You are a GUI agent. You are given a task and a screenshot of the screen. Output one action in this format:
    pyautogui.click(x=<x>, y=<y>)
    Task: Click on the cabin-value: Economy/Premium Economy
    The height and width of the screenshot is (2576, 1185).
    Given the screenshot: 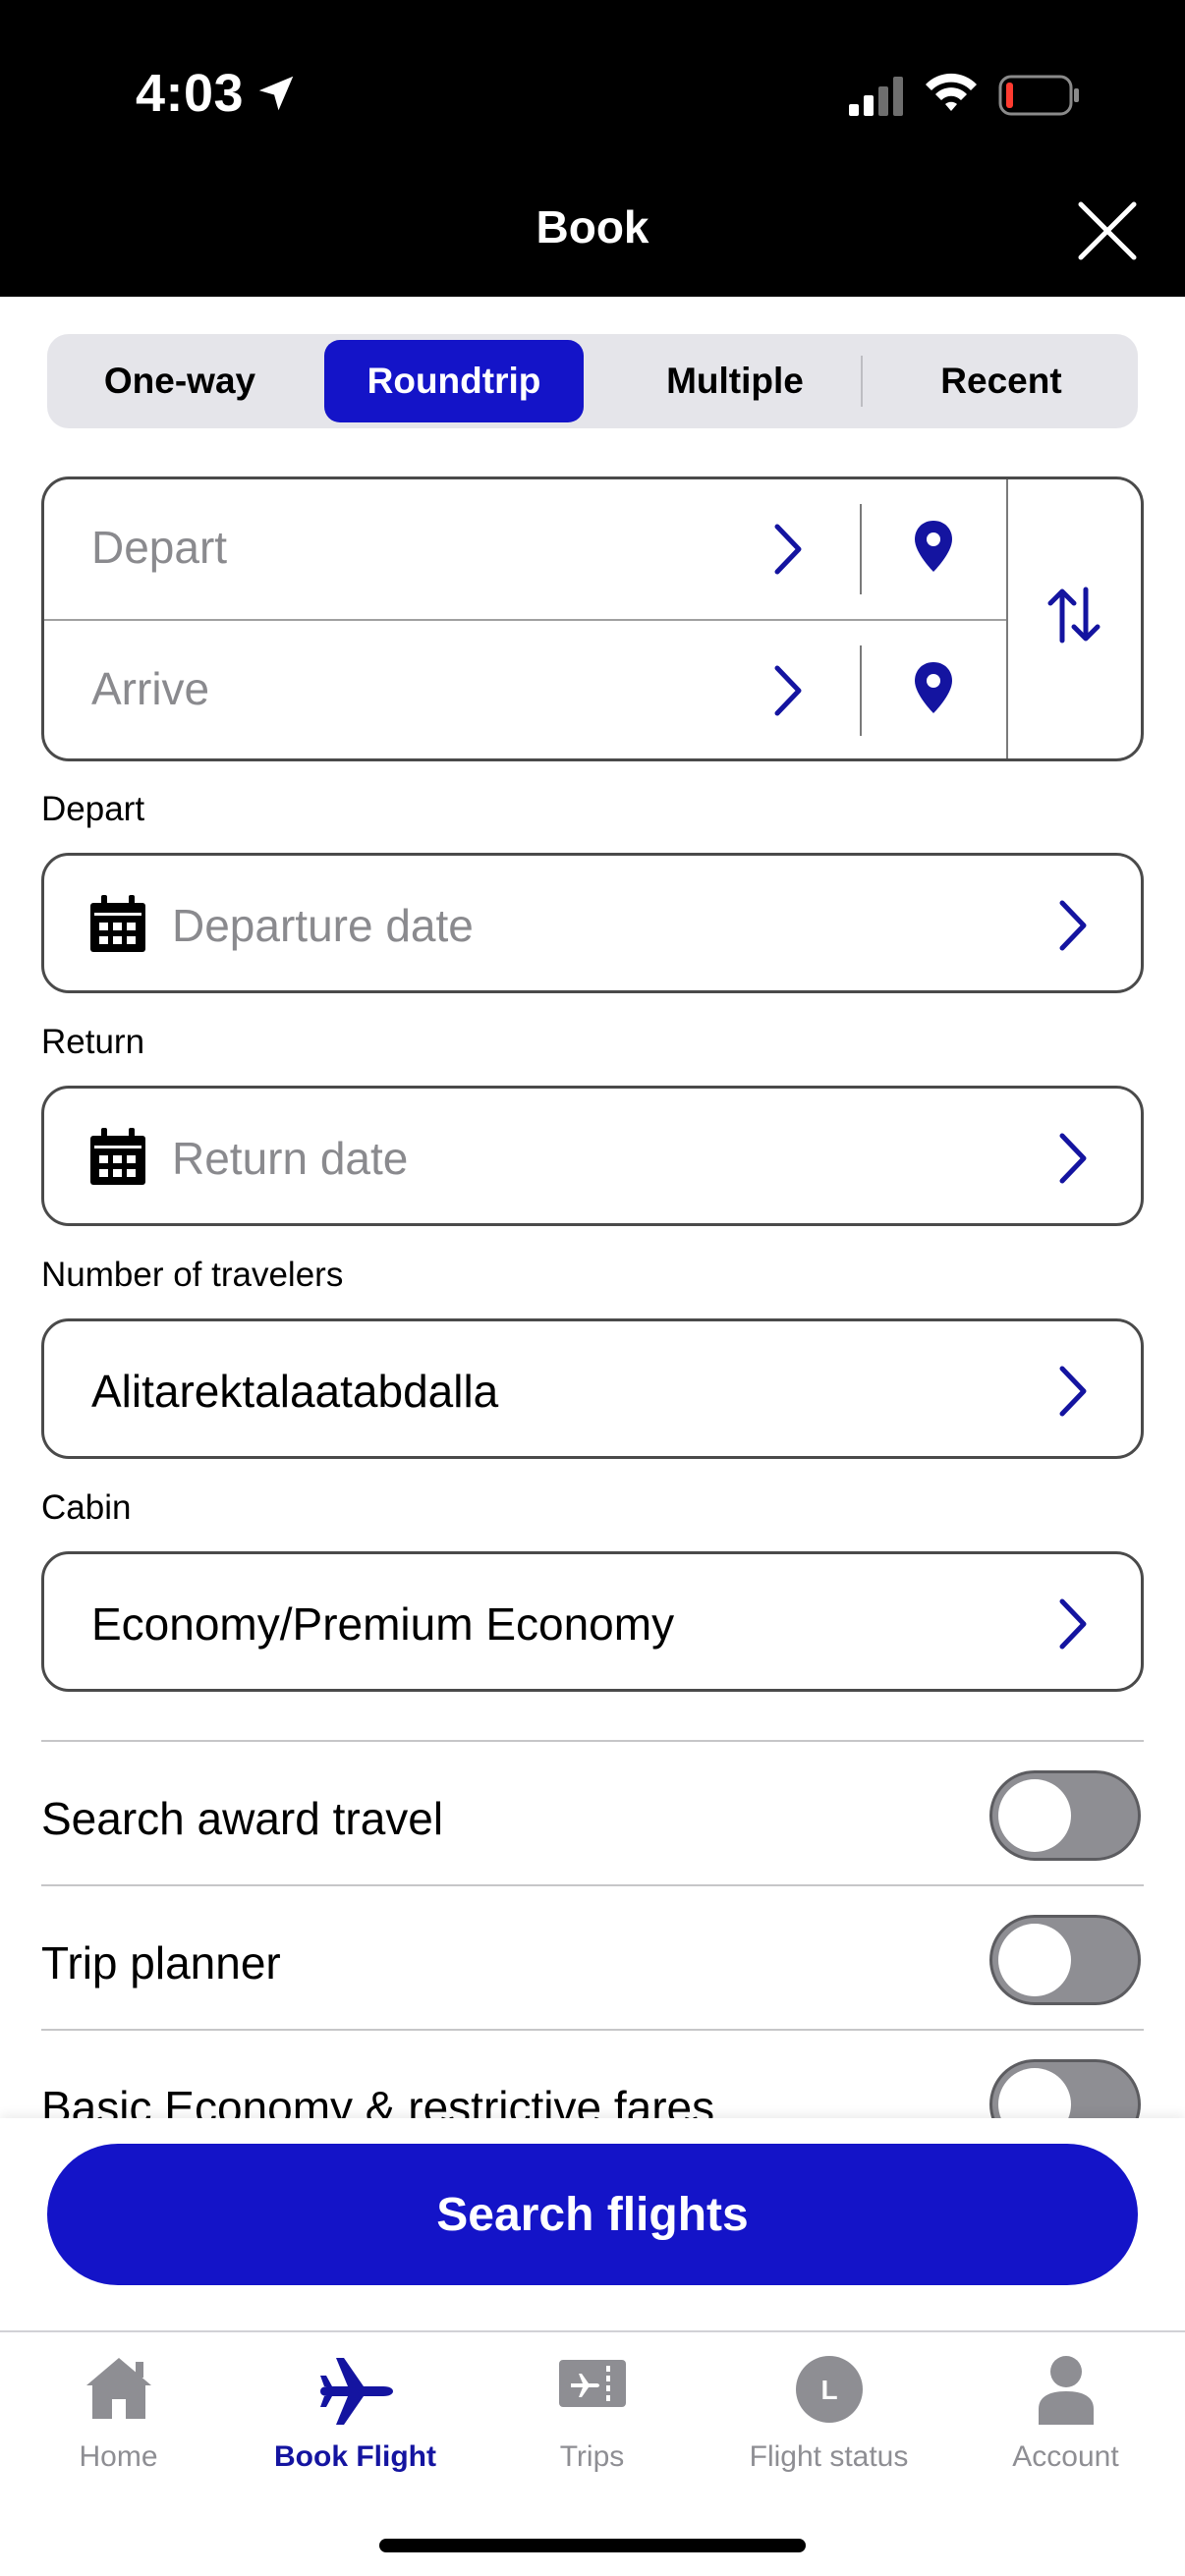 What is the action you would take?
    pyautogui.click(x=383, y=1624)
    